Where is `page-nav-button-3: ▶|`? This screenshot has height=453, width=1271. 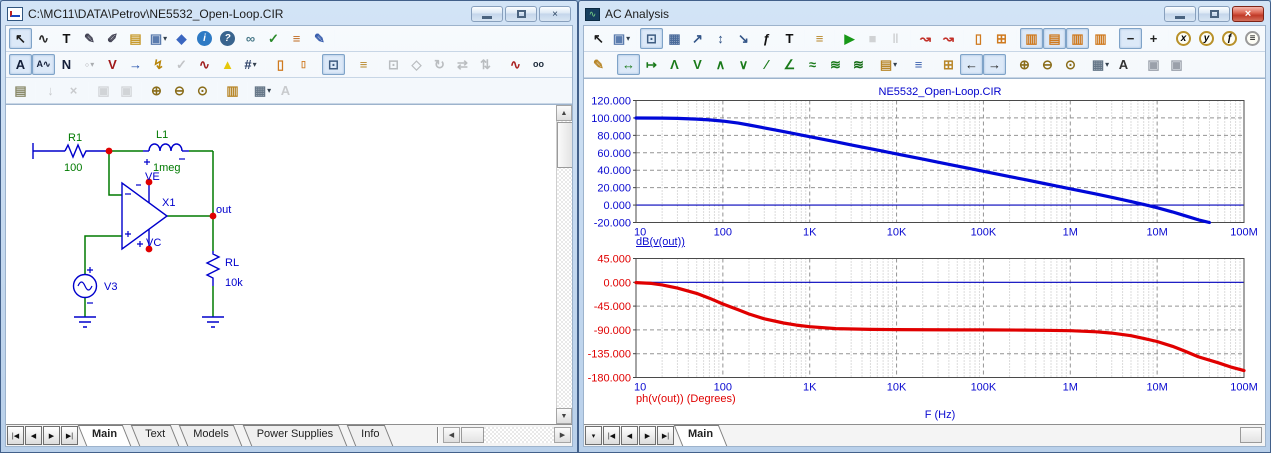
page-nav-button-3: ▶| is located at coordinates (69, 435).